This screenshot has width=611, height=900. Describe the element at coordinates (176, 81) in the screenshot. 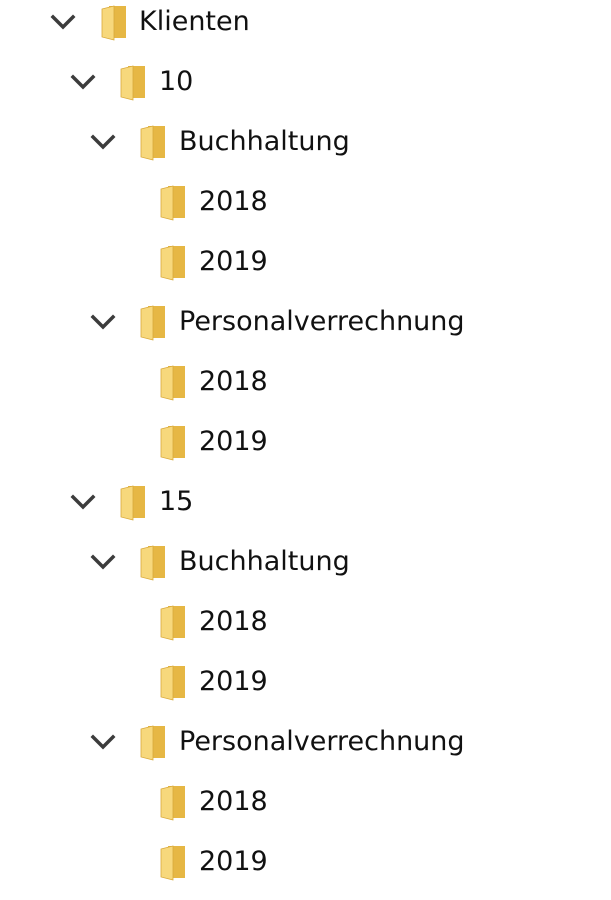

I see `tree-node-label: 10` at that location.